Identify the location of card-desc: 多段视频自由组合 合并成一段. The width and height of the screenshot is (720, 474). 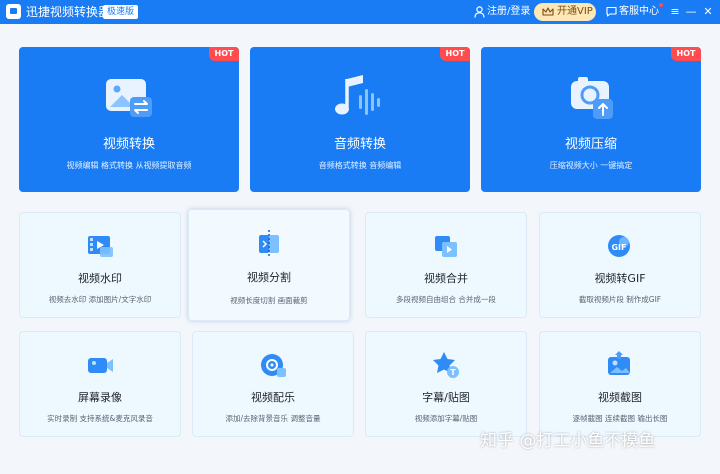
(446, 299).